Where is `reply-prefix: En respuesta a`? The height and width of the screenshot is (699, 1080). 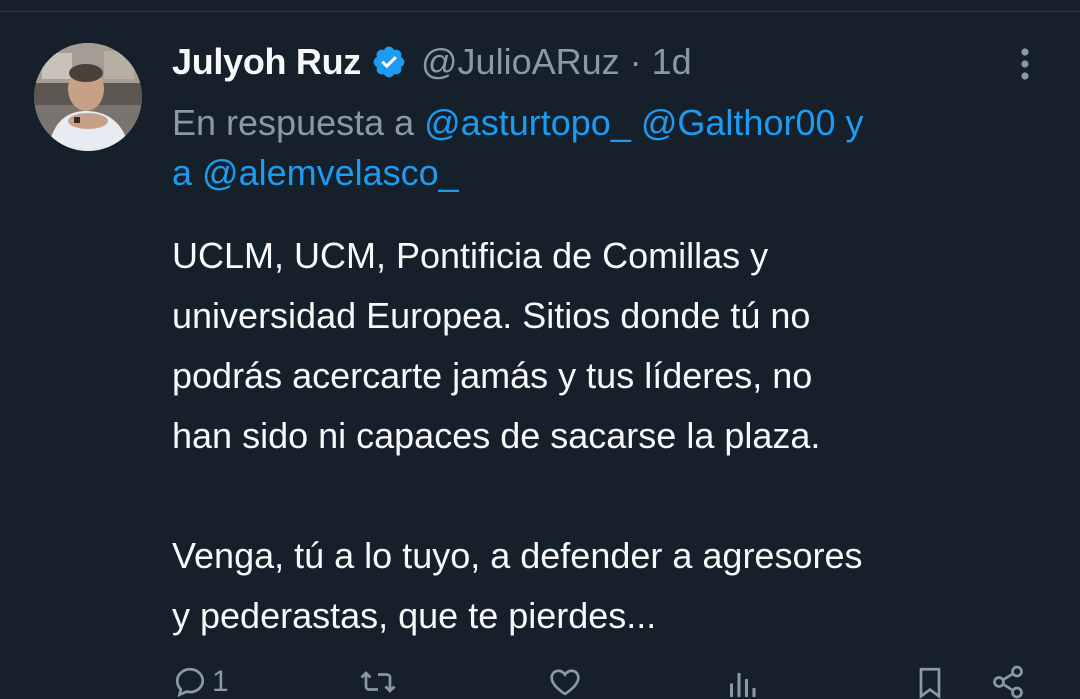 reply-prefix: En respuesta a is located at coordinates (293, 122).